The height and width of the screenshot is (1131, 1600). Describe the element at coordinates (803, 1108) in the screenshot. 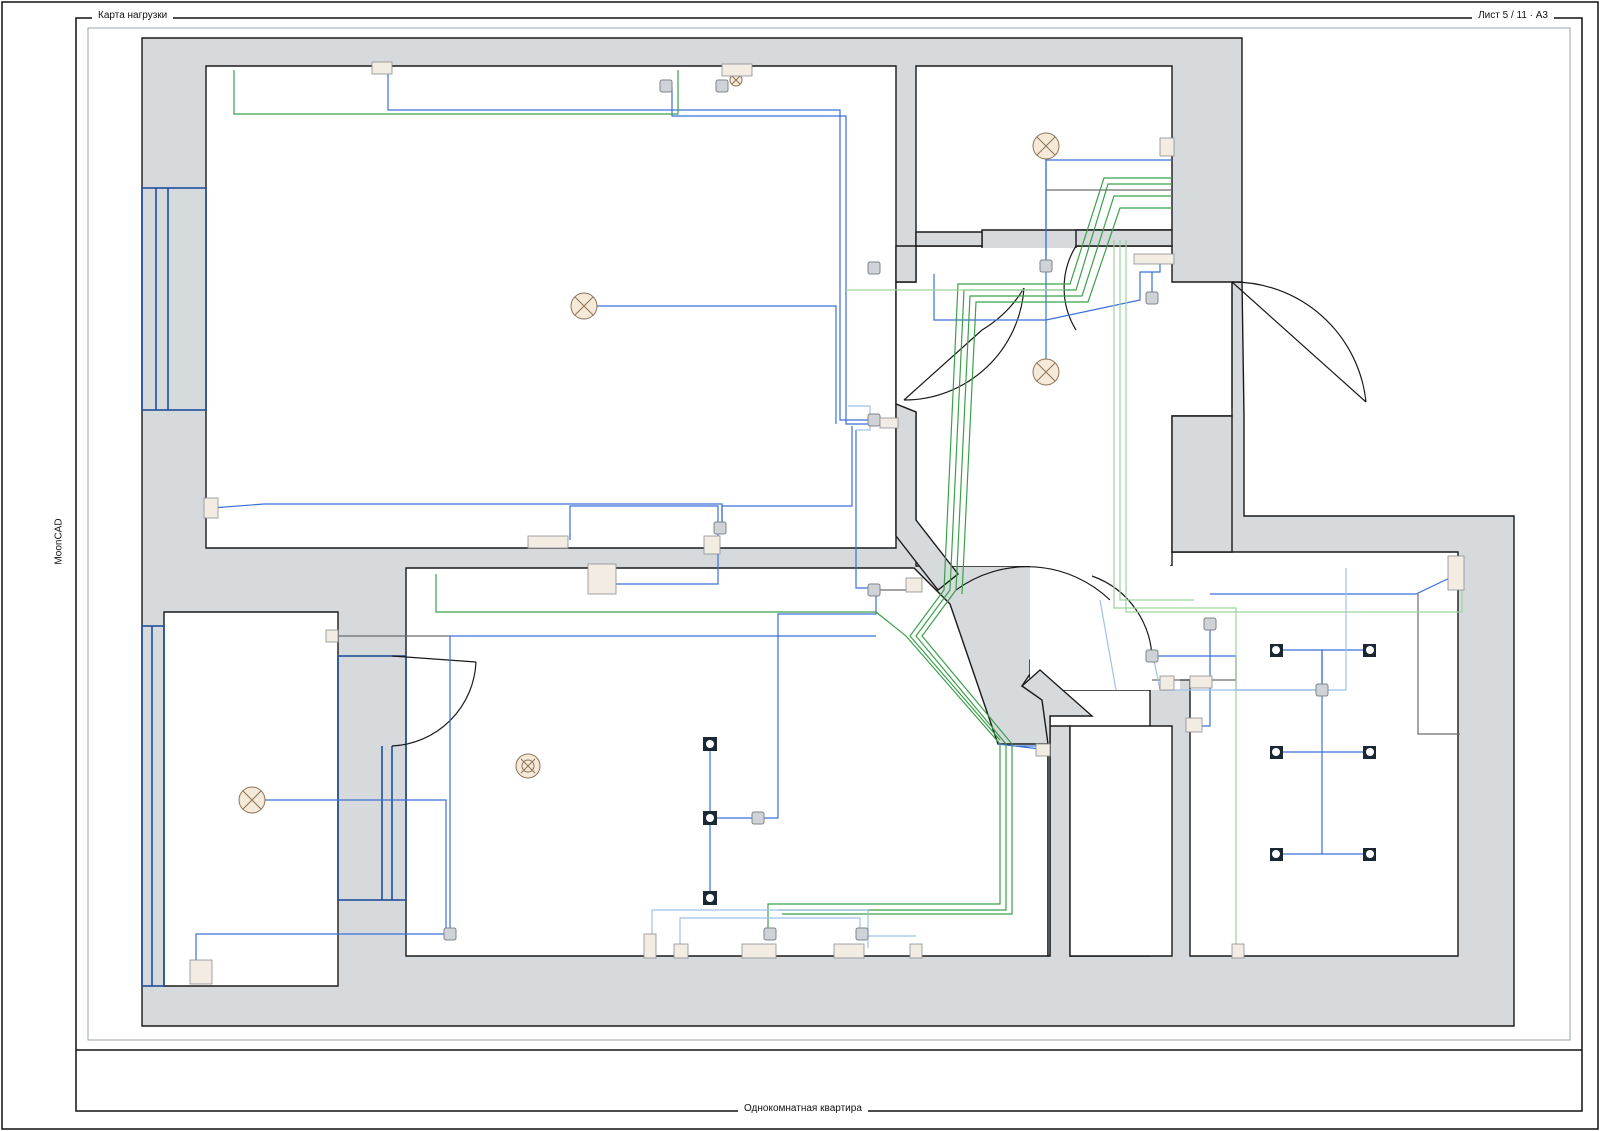

I see `project-name: Однокомнатная квартира` at that location.